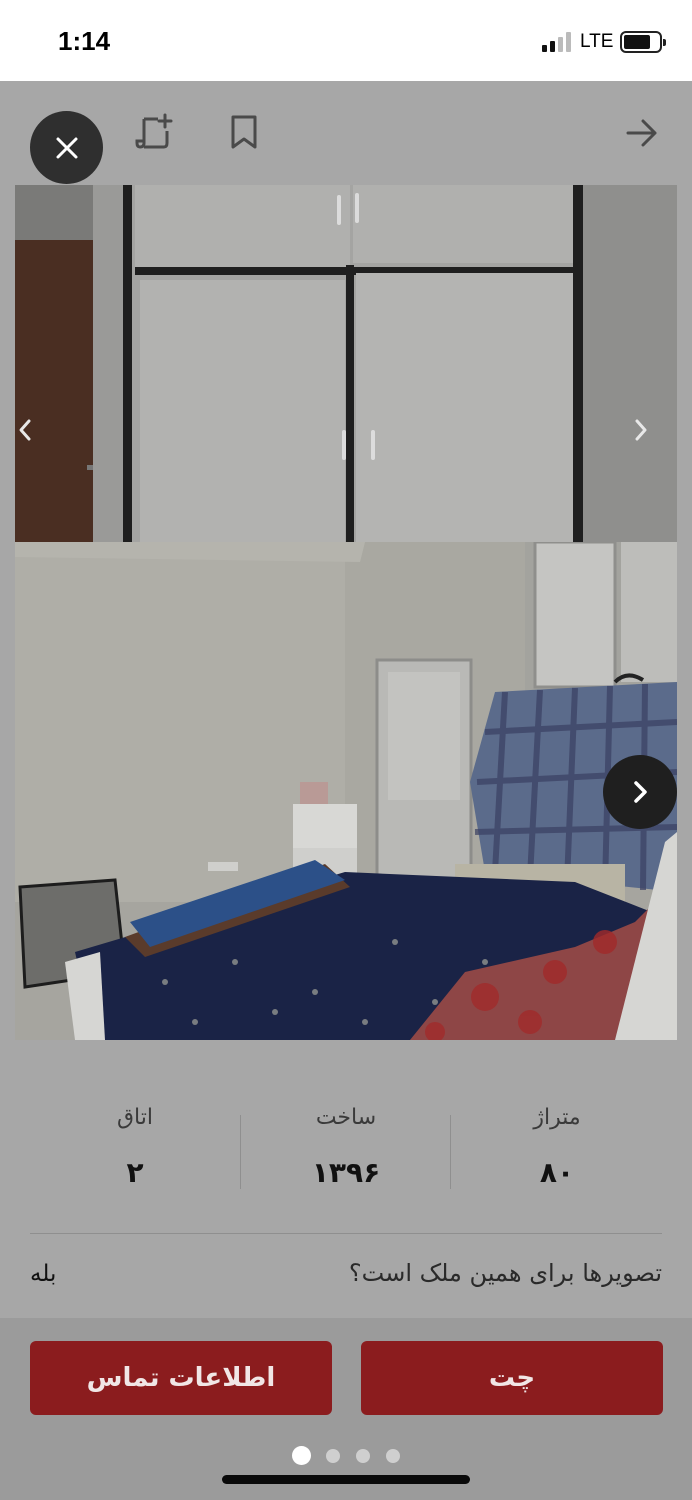 This screenshot has height=1500, width=692. I want to click on close-button, so click(66, 147).